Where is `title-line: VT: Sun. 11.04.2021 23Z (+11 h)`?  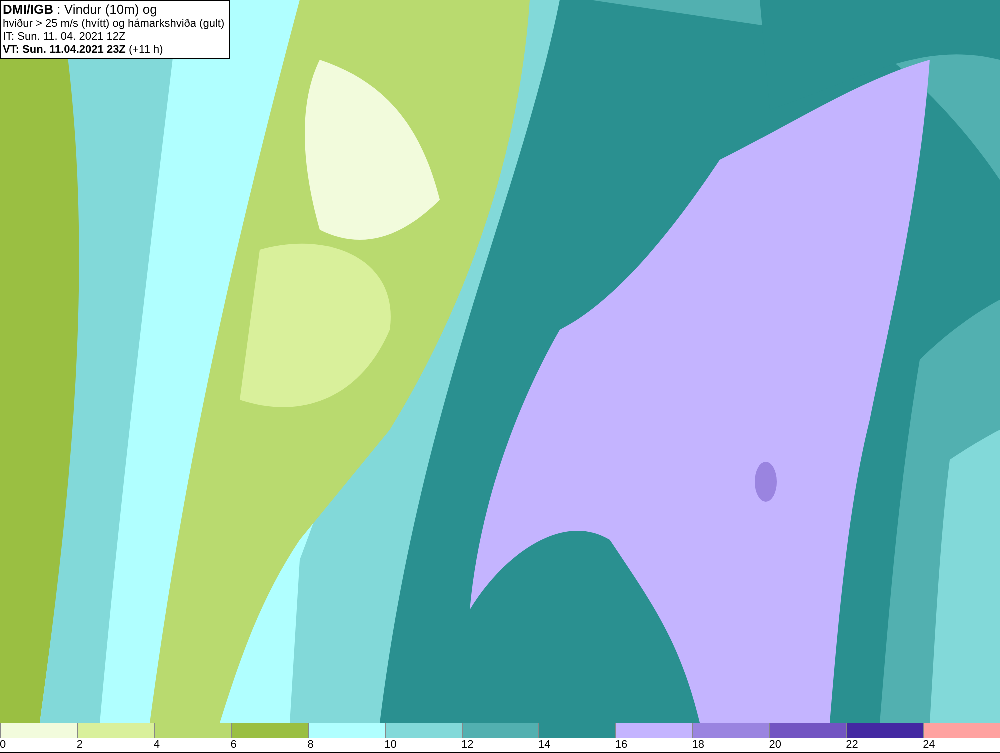 title-line: VT: Sun. 11.04.2021 23Z (+11 h) is located at coordinates (83, 50).